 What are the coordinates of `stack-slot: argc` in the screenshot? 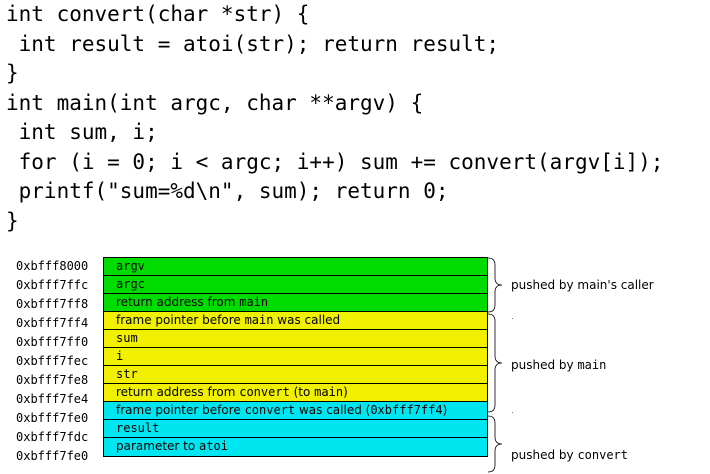 It's located at (295, 285).